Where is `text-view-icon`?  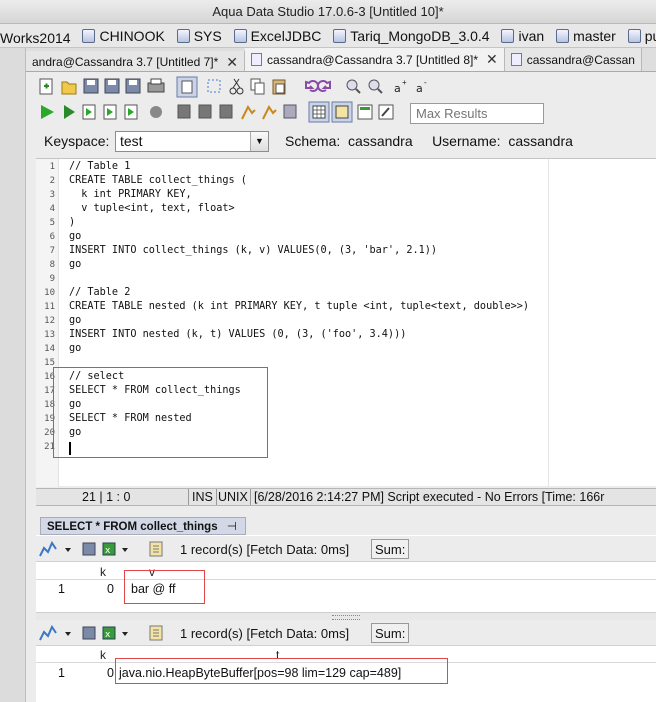 text-view-icon is located at coordinates (342, 112).